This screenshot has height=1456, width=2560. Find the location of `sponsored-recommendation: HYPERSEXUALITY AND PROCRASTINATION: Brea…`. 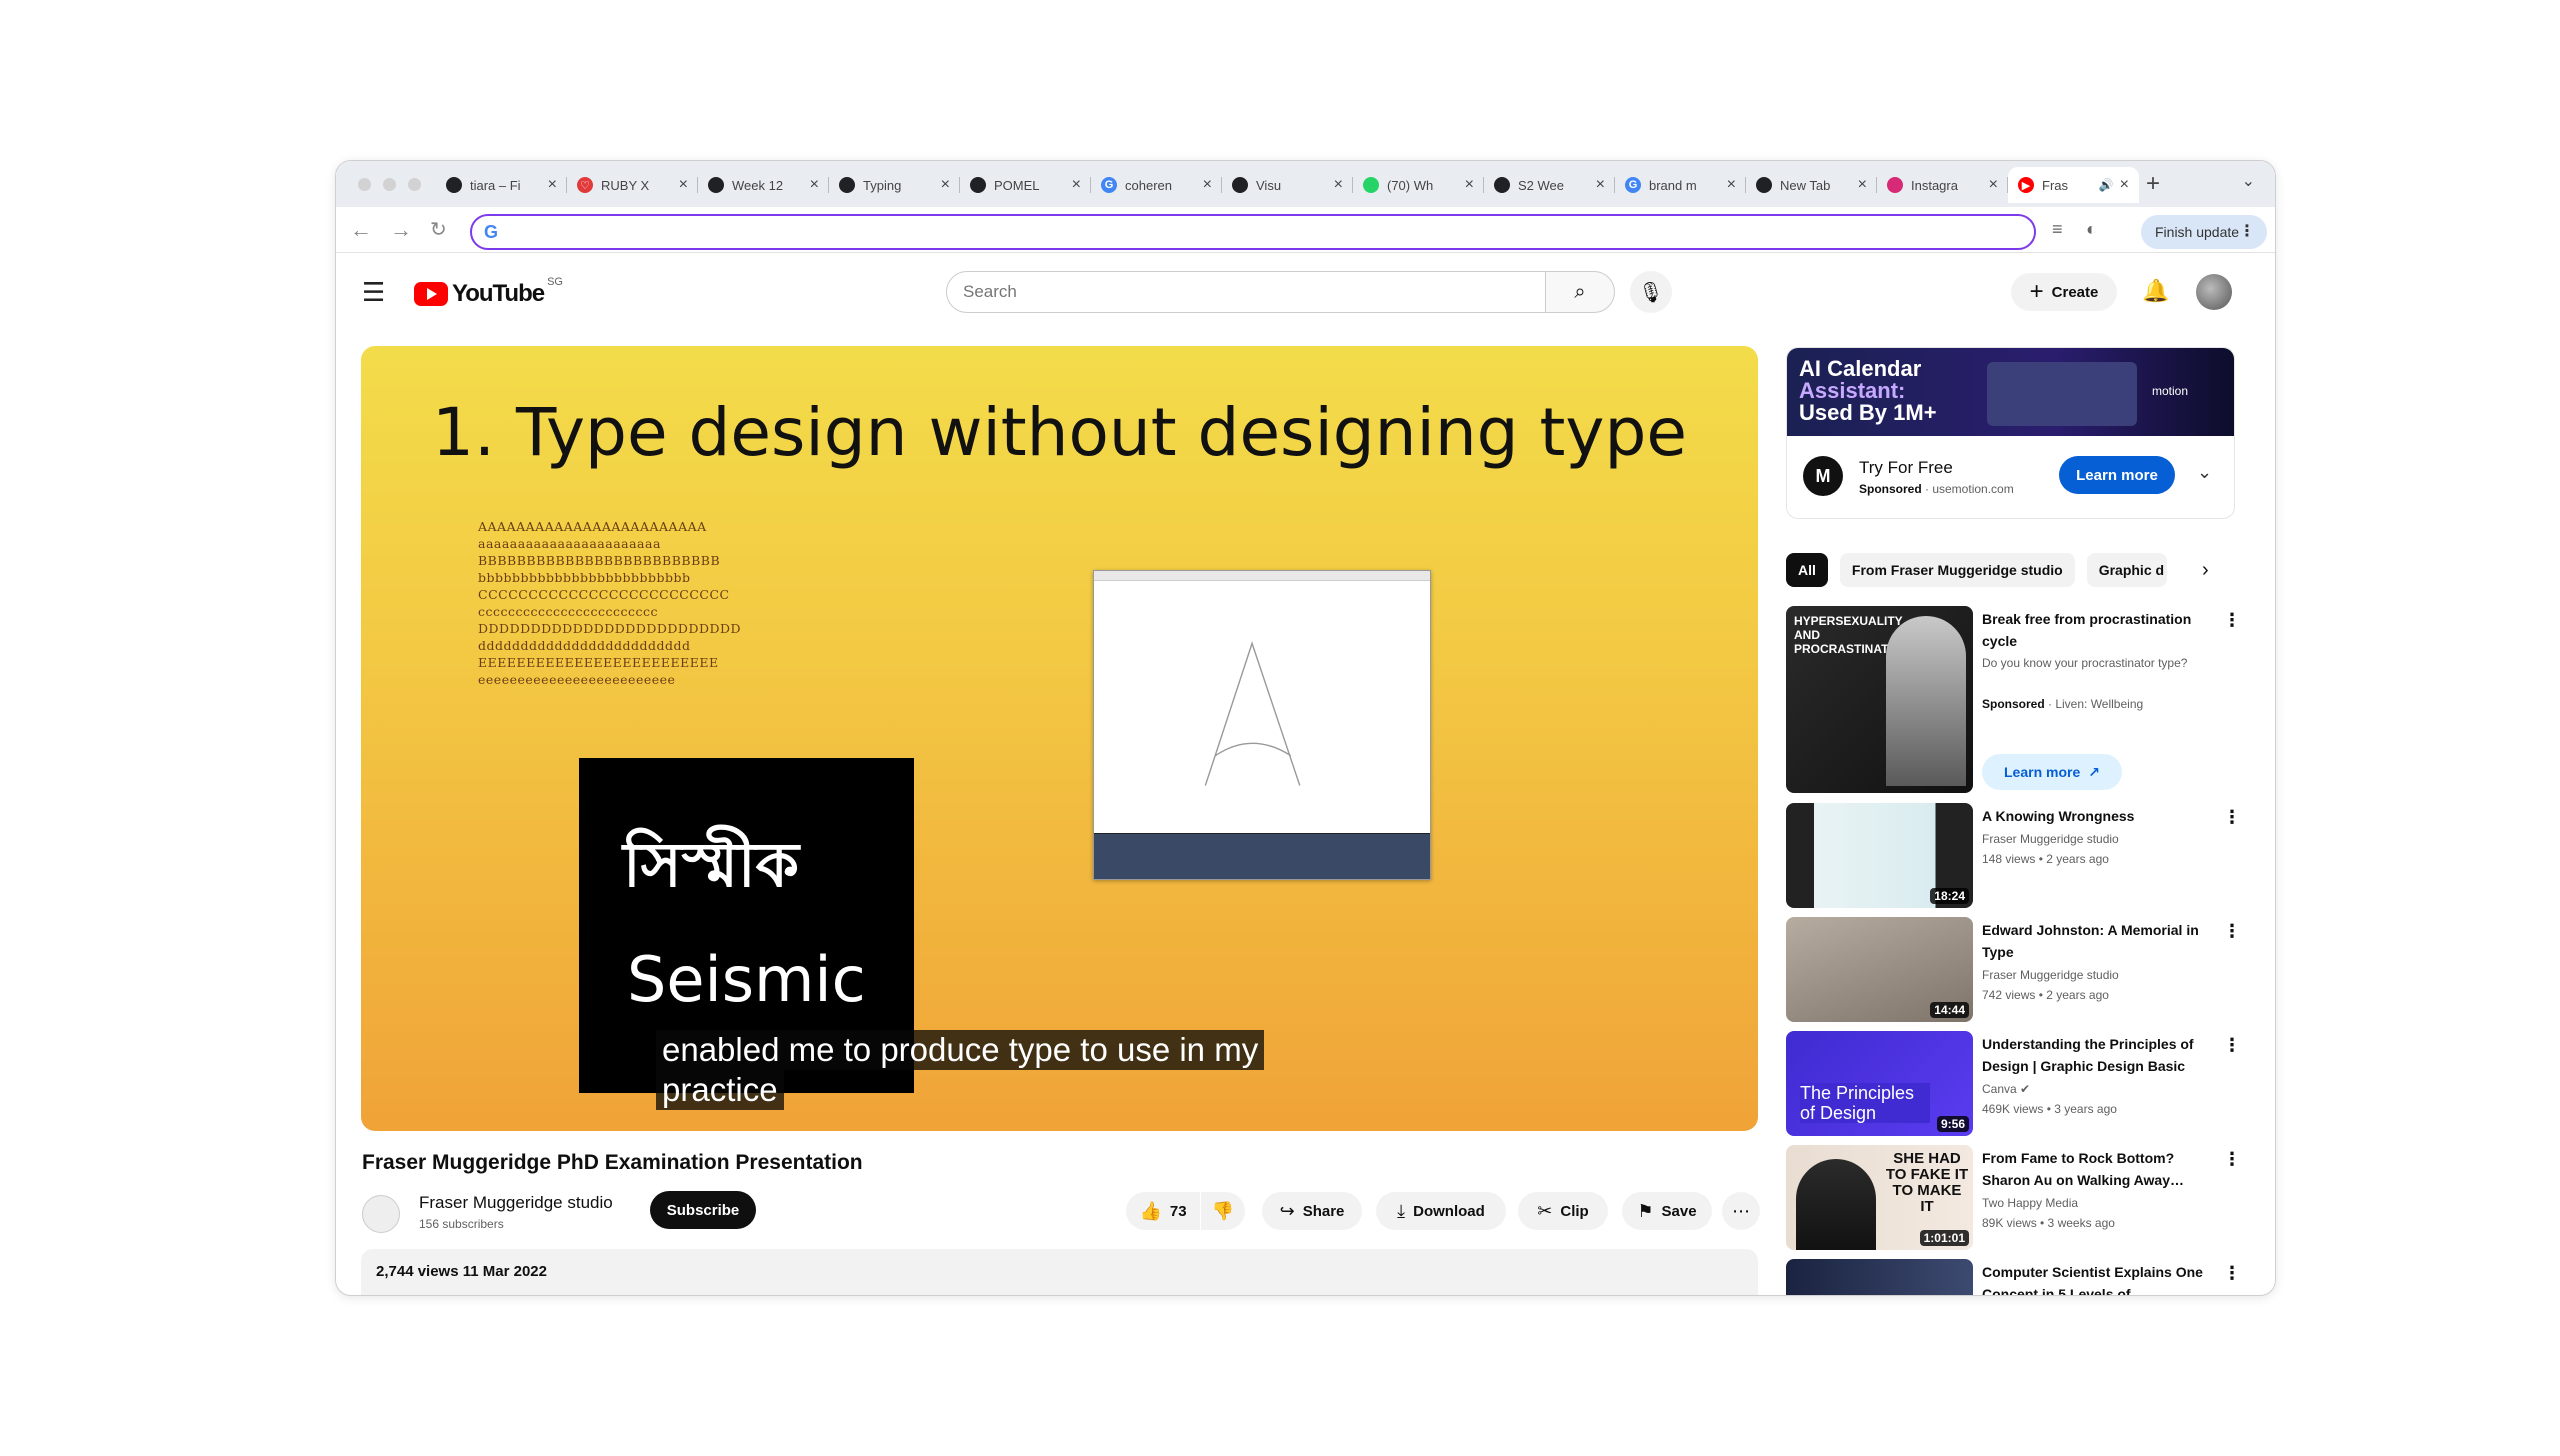

sponsored-recommendation: HYPERSEXUALITY AND PROCRASTINATION: Brea… is located at coordinates (2013, 701).